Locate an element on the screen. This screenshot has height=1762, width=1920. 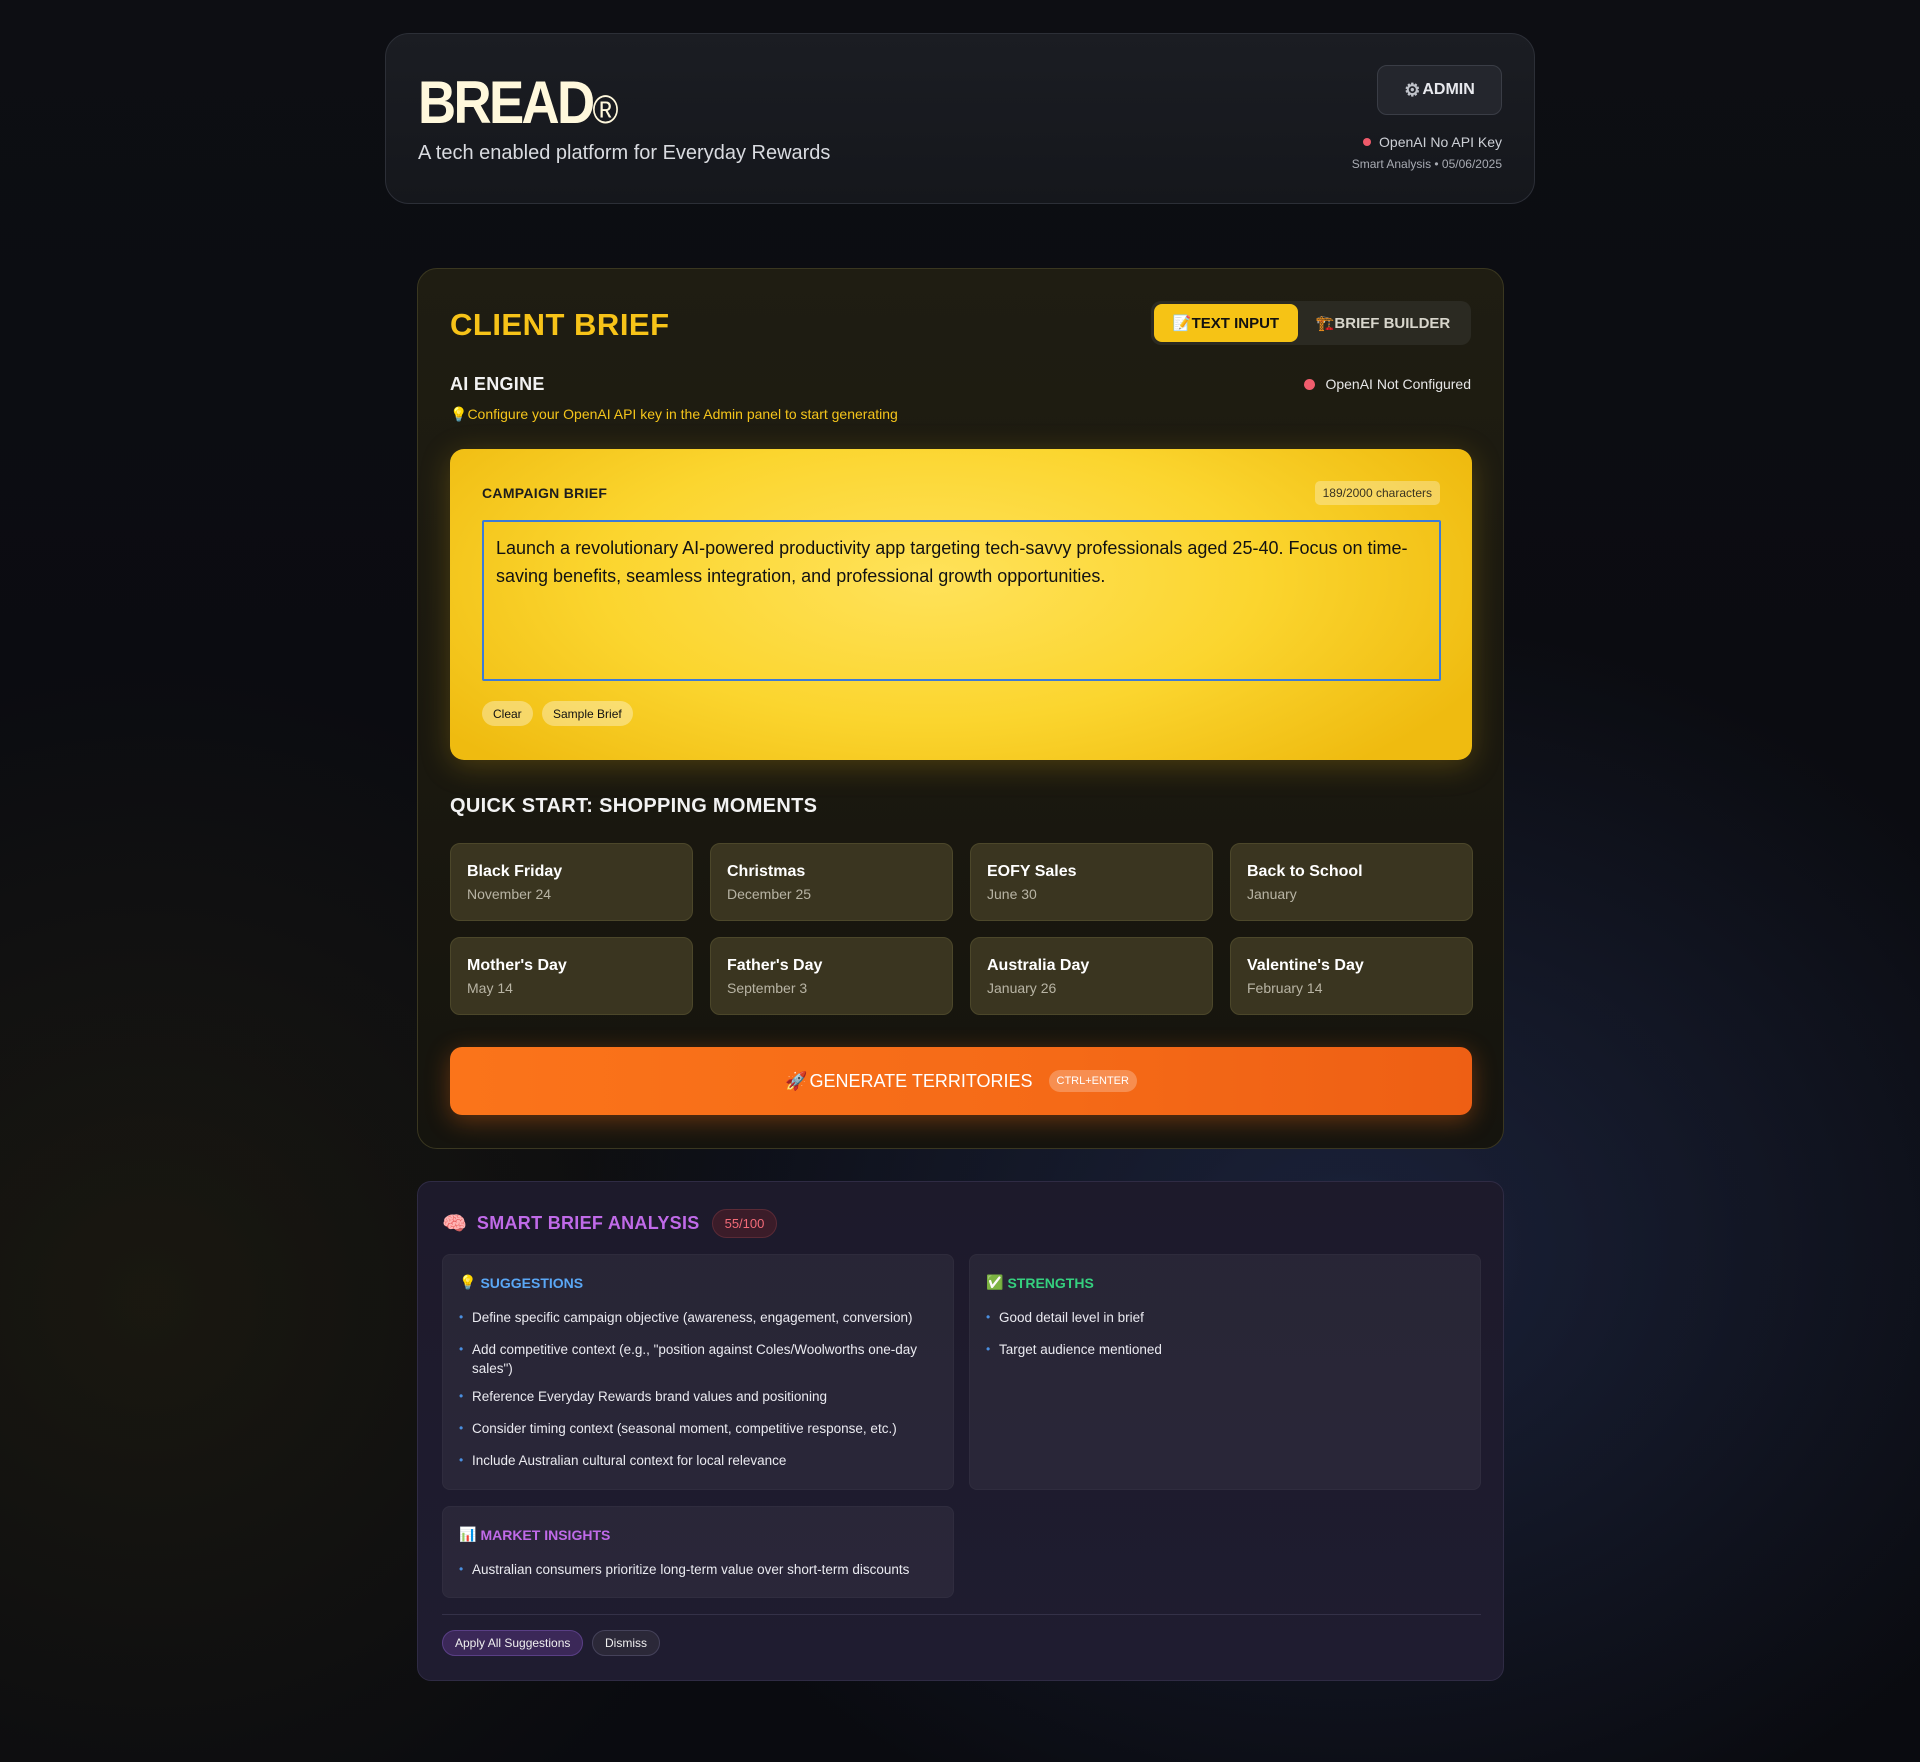
moment-card: Valentine's Day February 14 is located at coordinates (1351, 976).